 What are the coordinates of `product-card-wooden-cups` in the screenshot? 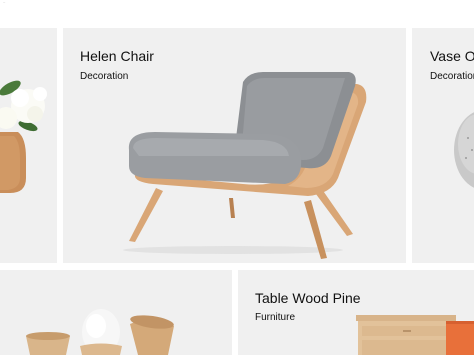 It's located at (116, 312).